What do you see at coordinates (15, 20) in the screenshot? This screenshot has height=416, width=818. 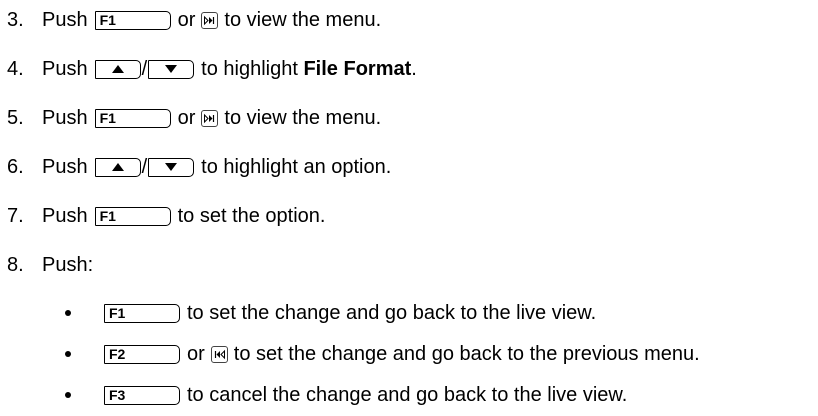 I see `step-number: 3.` at bounding box center [15, 20].